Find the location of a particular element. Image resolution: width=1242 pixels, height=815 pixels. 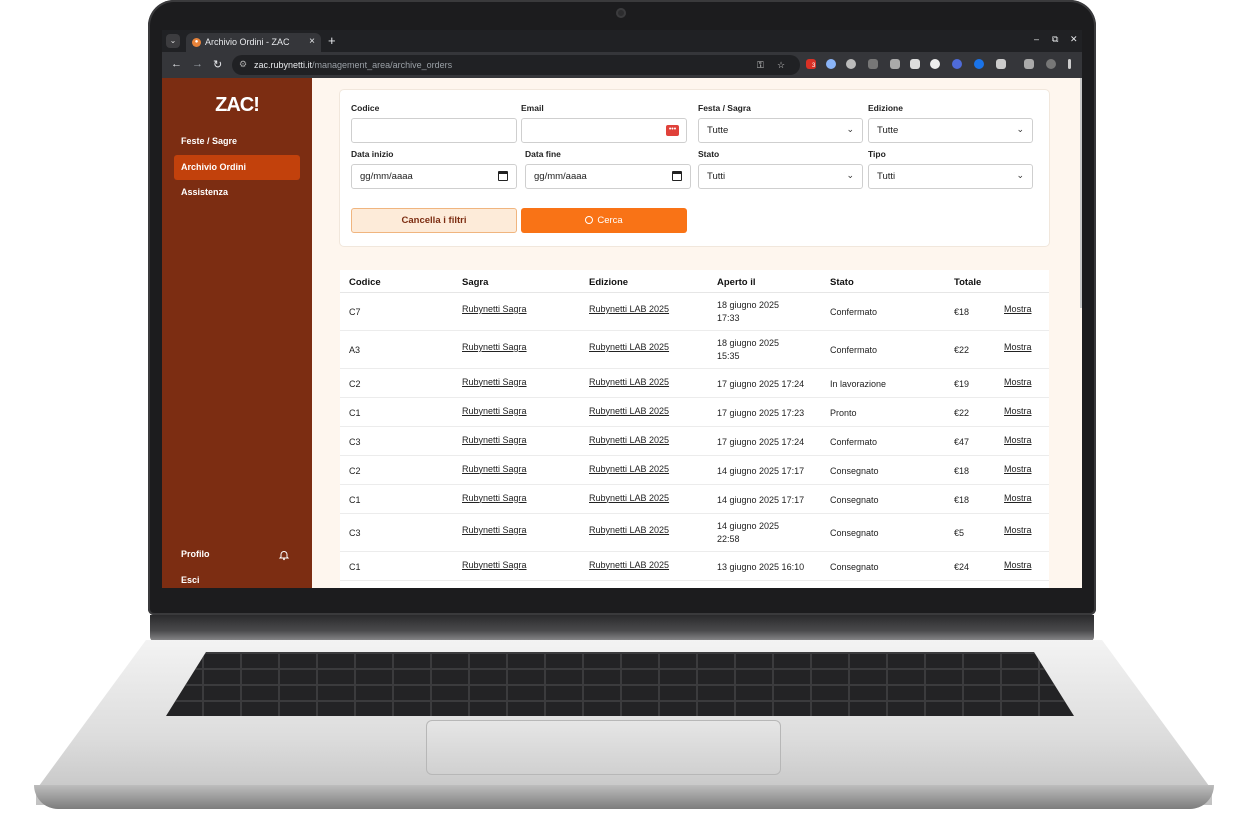

opened-time: 17:33 is located at coordinates (728, 318).